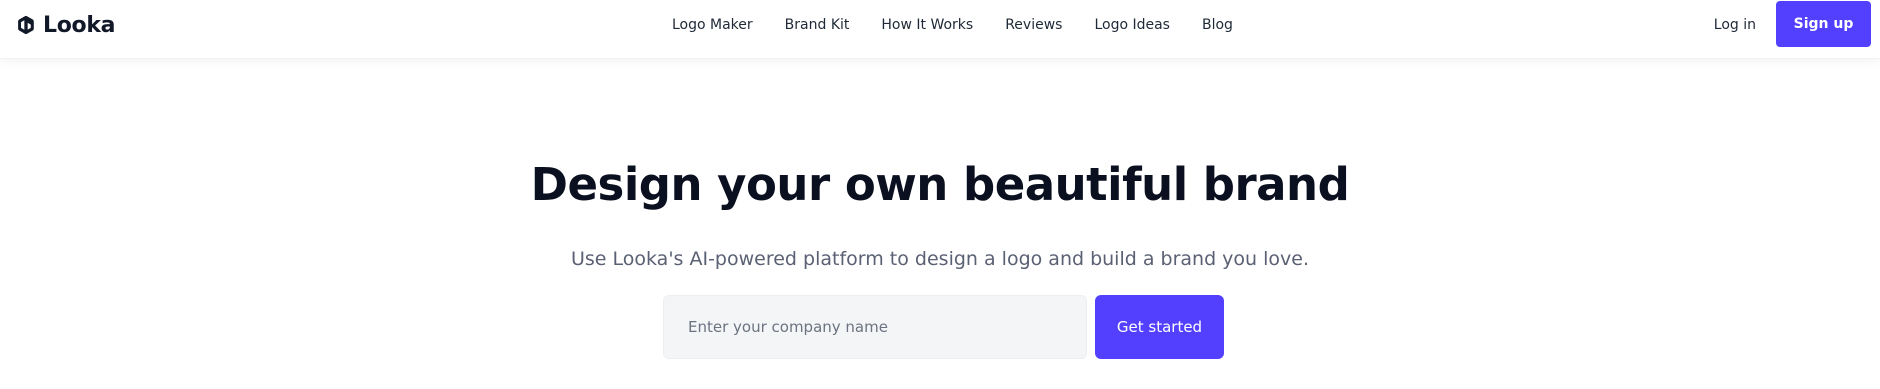  What do you see at coordinates (817, 25) in the screenshot?
I see `nav-brand-kit: Brand Kit` at bounding box center [817, 25].